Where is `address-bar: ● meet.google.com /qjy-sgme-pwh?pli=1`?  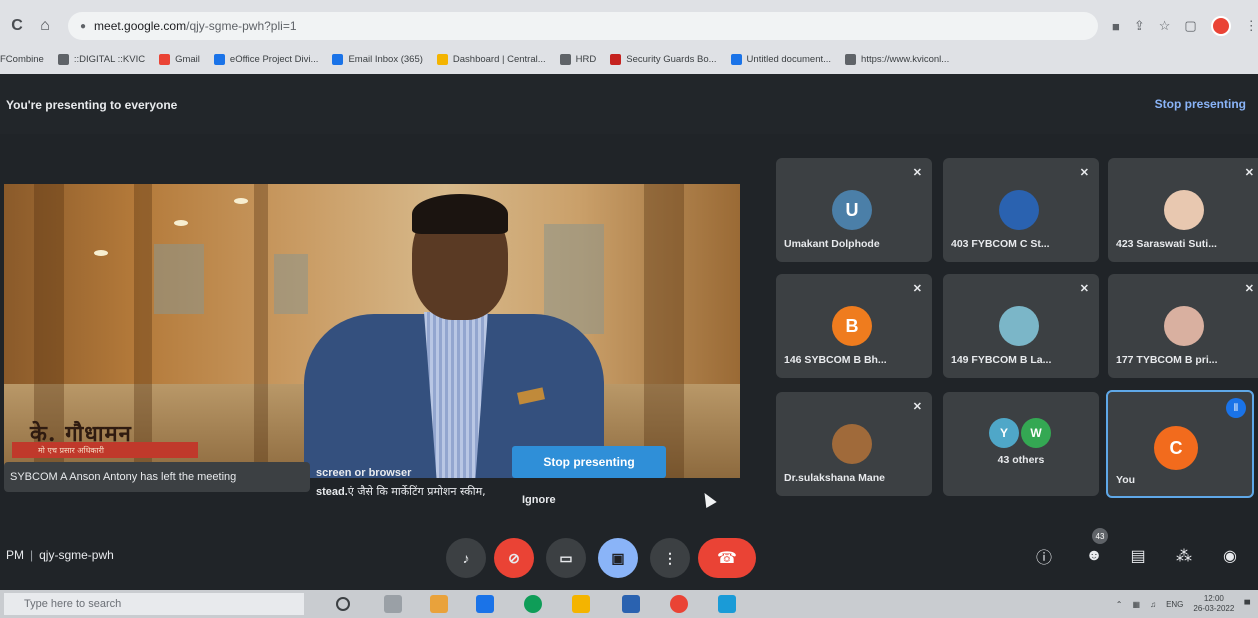
address-bar: ● meet.google.com /qjy-sgme-pwh?pli=1 is located at coordinates (583, 26).